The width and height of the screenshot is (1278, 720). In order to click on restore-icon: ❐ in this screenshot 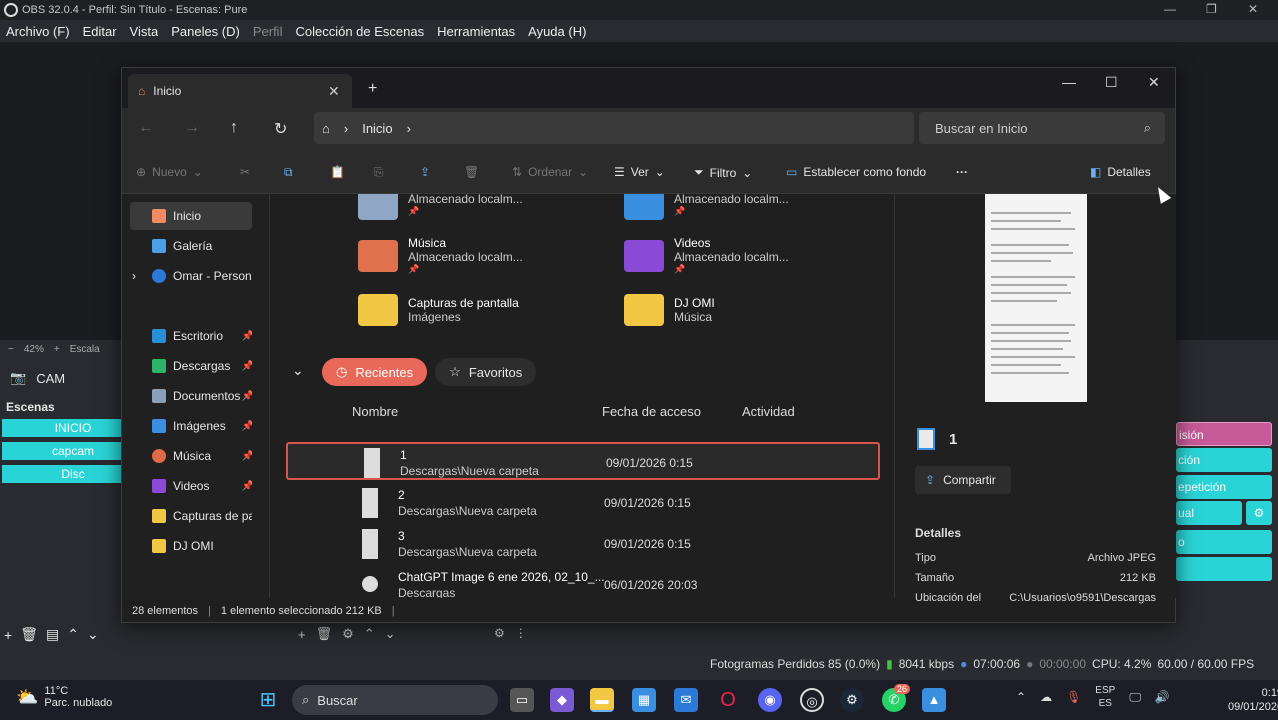, I will do `click(1211, 9)`.